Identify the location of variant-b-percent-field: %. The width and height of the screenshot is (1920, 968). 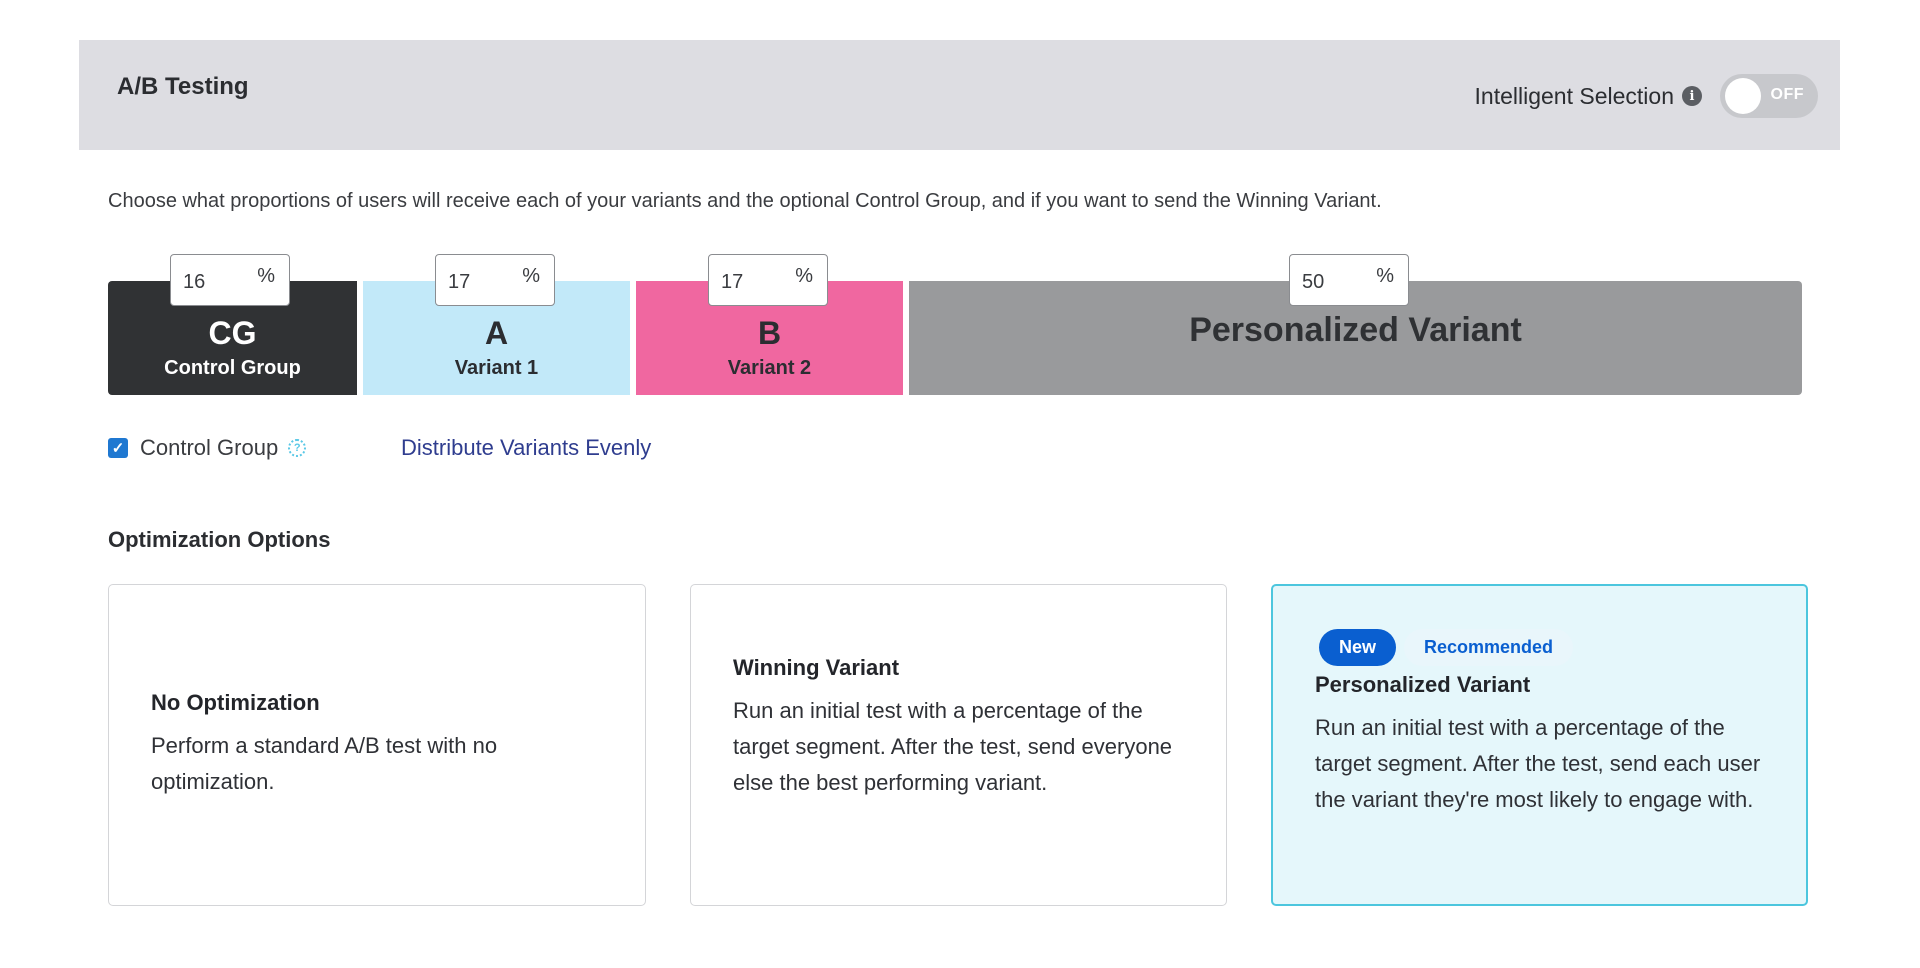
(768, 280).